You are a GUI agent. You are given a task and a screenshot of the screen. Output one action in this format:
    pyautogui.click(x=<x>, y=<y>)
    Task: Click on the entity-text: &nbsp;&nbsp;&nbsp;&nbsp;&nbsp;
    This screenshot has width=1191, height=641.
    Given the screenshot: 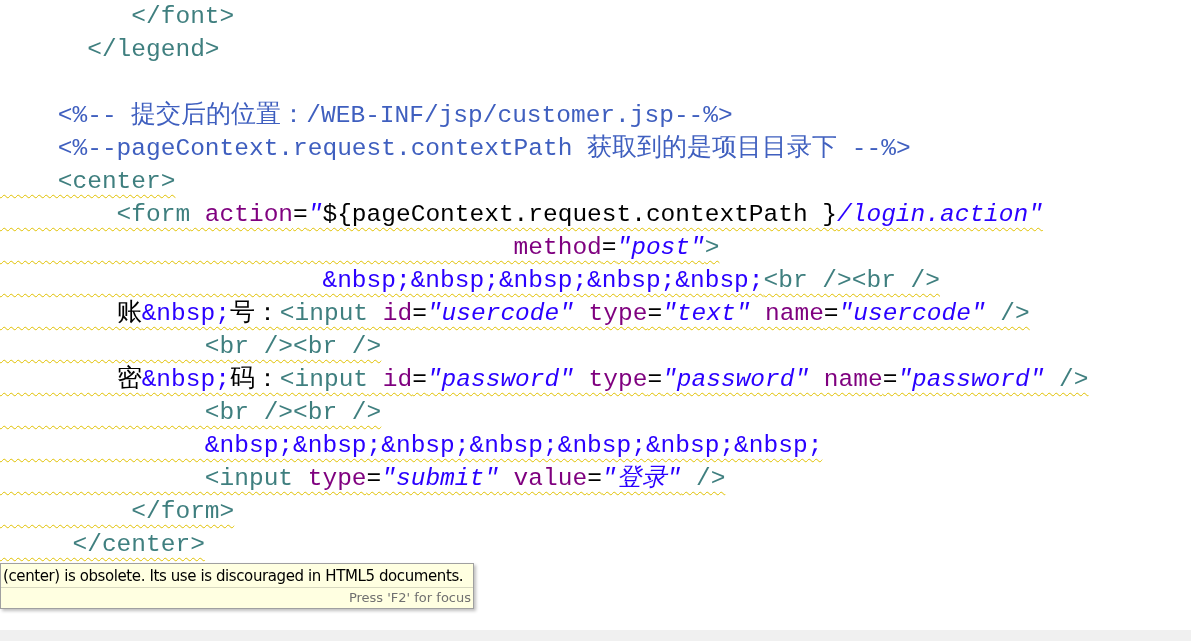 What is the action you would take?
    pyautogui.click(x=542, y=280)
    